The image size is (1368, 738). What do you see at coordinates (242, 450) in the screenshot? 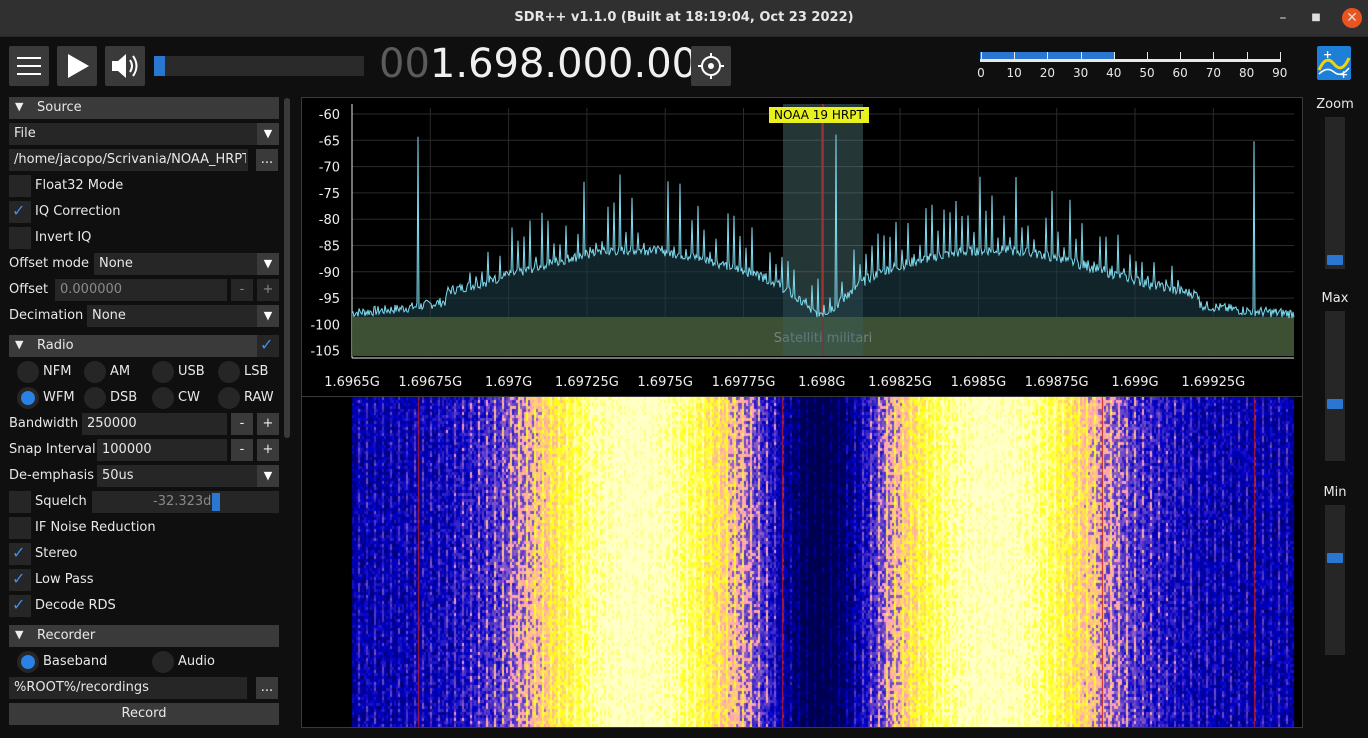
I see `snap-decrement-button: -` at bounding box center [242, 450].